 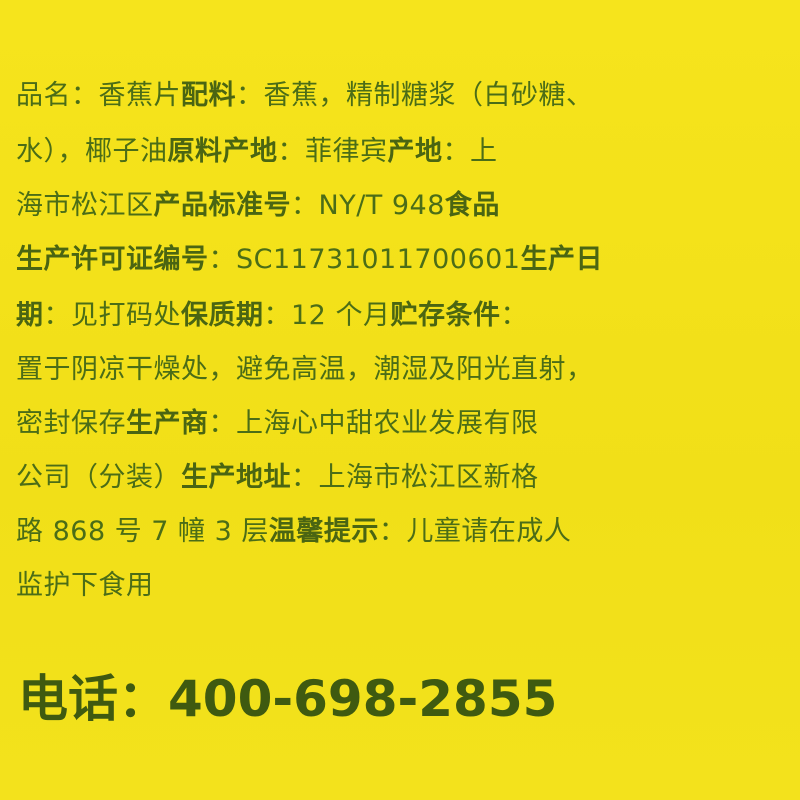 I want to click on phone-number: 电话：400-698-2855, so click(x=288, y=699).